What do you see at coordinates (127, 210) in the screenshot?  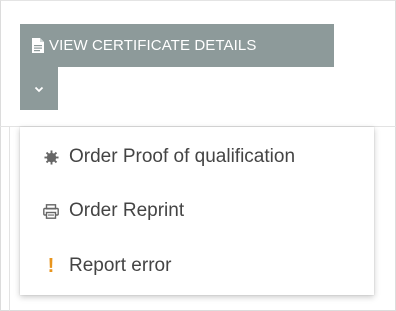 I see `menu-item-label: Order Reprint` at bounding box center [127, 210].